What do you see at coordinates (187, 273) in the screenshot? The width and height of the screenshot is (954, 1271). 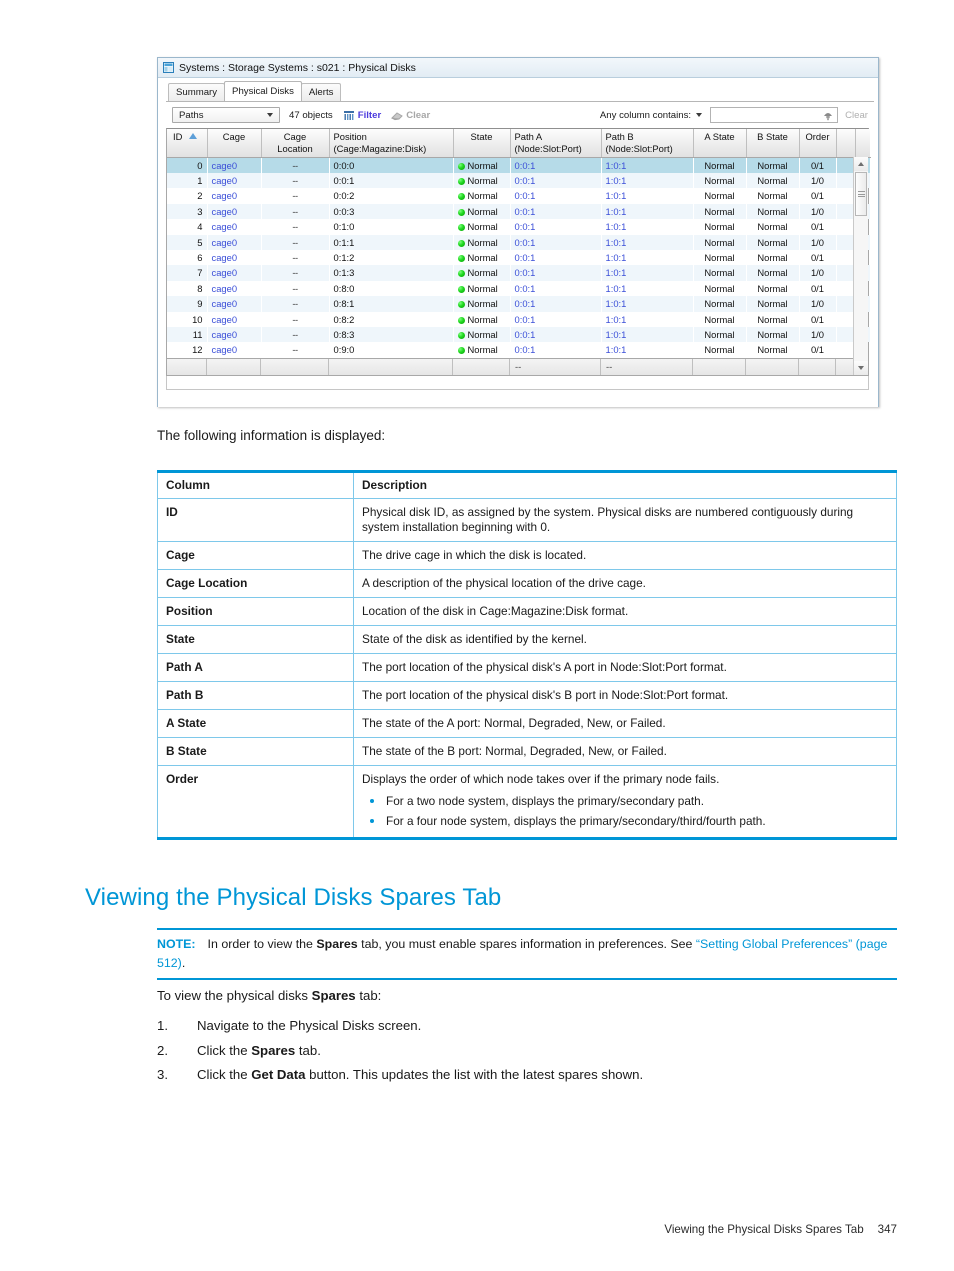 I see `cell-id: 7` at bounding box center [187, 273].